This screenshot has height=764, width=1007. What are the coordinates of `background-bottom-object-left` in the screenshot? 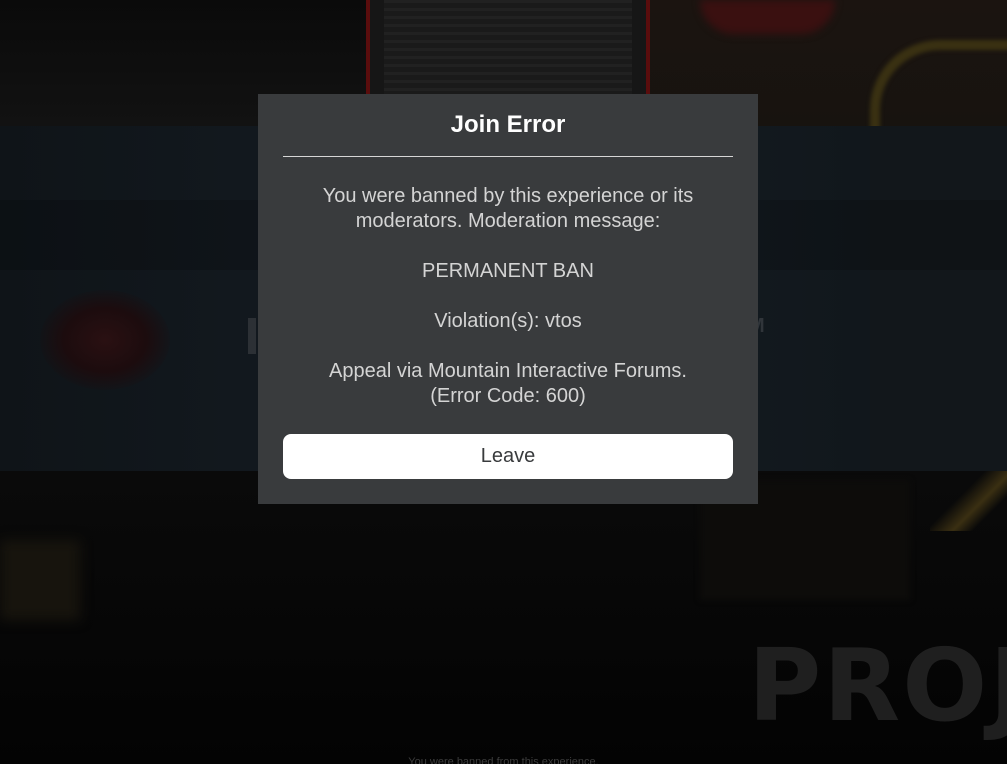 It's located at (40, 580).